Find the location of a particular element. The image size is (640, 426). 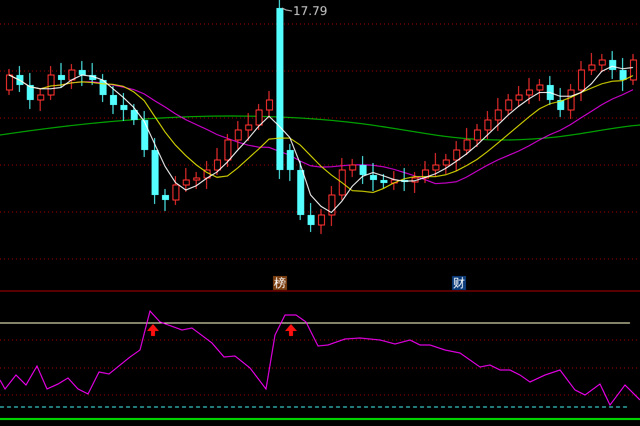

badge: 财 is located at coordinates (459, 283).